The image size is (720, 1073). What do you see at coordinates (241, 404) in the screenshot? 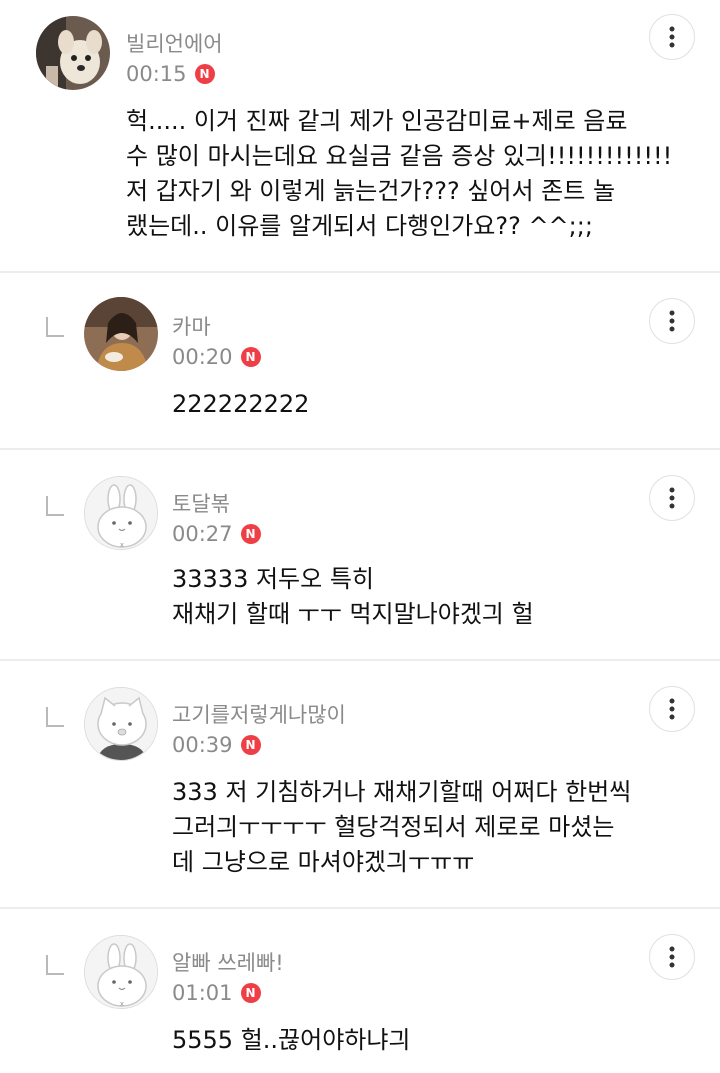
I see `comment-text: 222222222` at bounding box center [241, 404].